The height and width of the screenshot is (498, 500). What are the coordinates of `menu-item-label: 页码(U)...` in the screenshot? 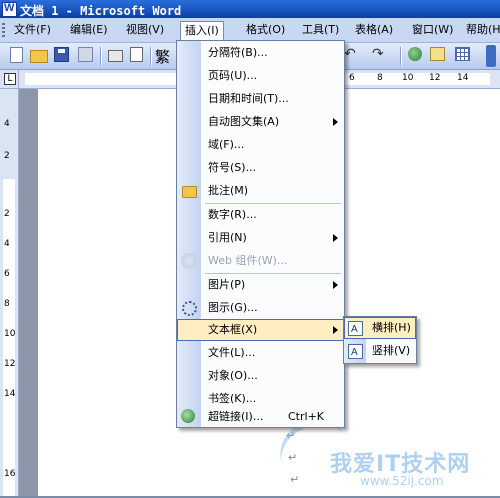 It's located at (233, 75).